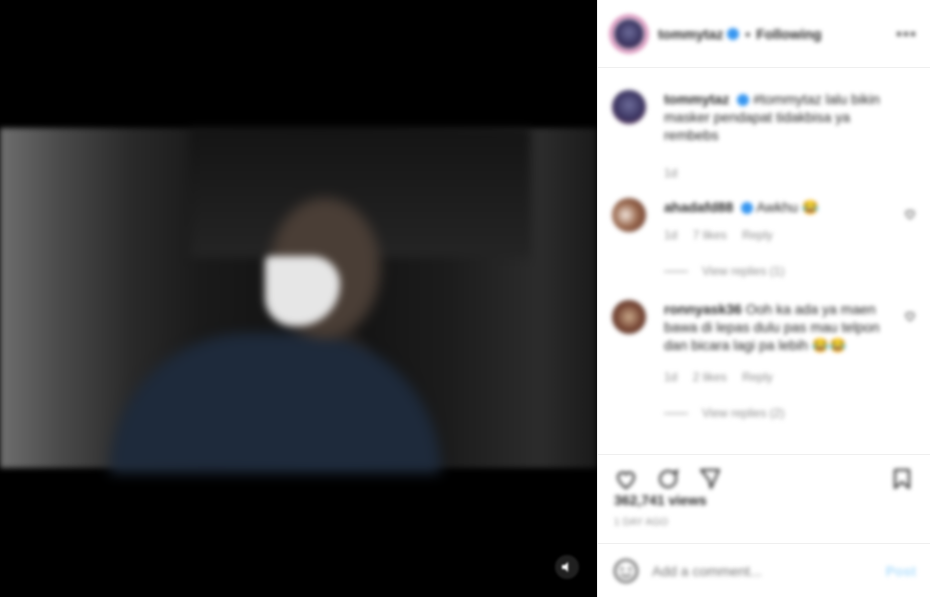 The width and height of the screenshot is (930, 597). What do you see at coordinates (670, 173) in the screenshot?
I see `caption-time: 1d` at bounding box center [670, 173].